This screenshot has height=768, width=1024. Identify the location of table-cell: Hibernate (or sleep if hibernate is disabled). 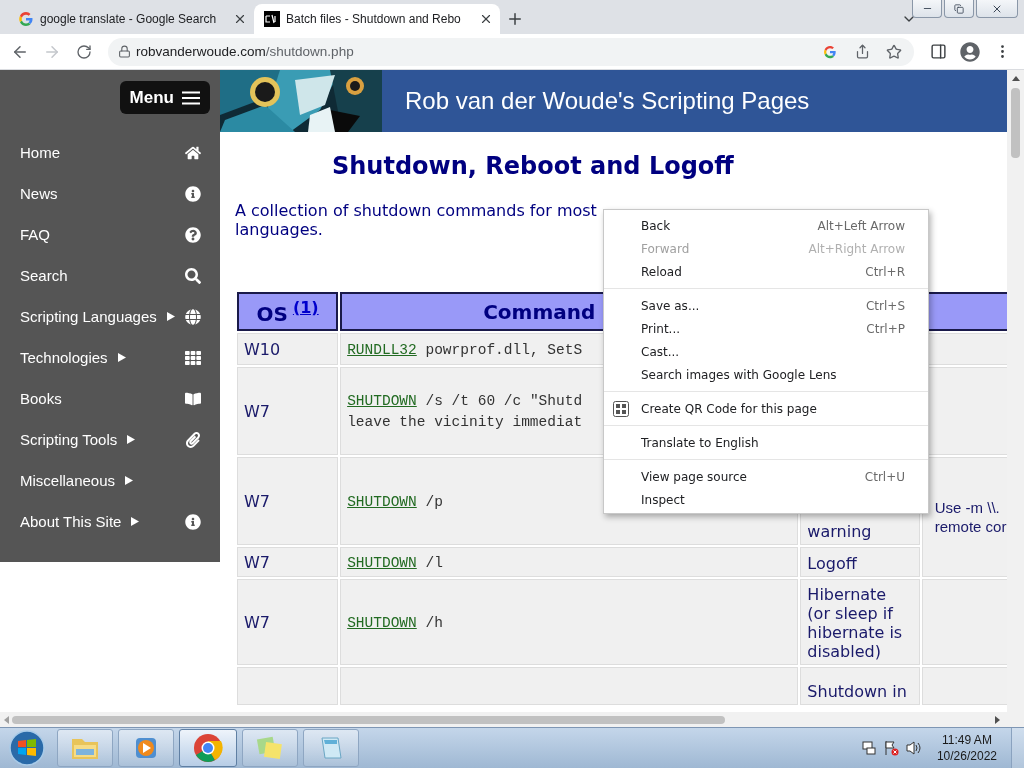
(860, 622).